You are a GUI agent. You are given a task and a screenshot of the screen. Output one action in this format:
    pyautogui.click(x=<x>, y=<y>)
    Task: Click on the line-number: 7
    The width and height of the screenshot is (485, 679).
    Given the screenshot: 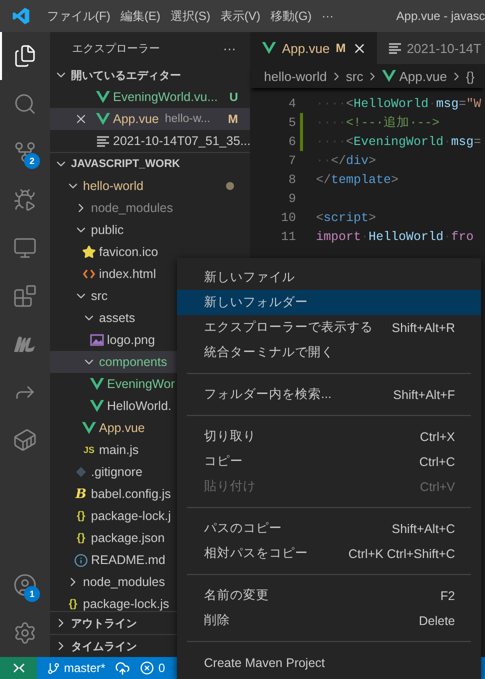 What is the action you would take?
    pyautogui.click(x=291, y=161)
    